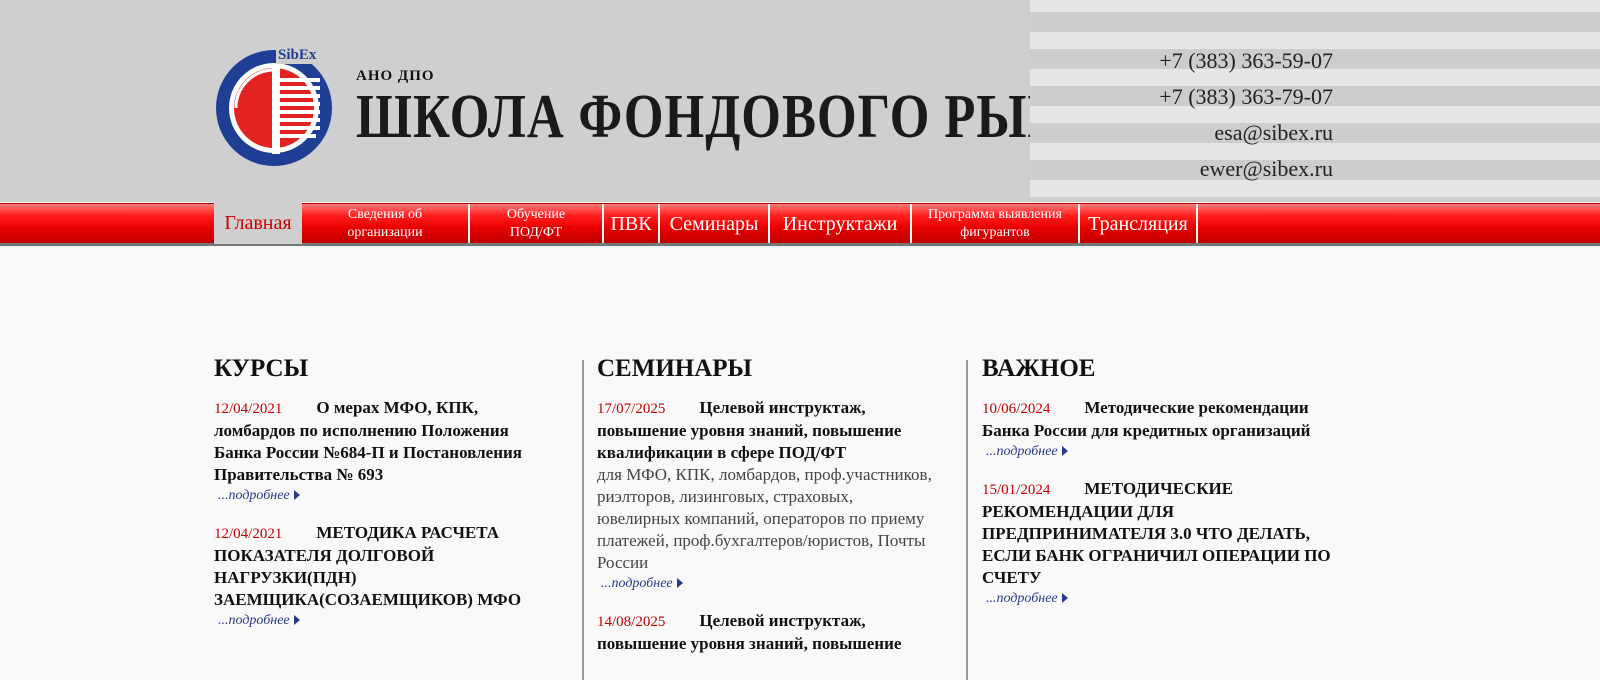 This screenshot has width=1600, height=680. Describe the element at coordinates (297, 55) in the screenshot. I see `logo-badge-text: SibEx` at that location.